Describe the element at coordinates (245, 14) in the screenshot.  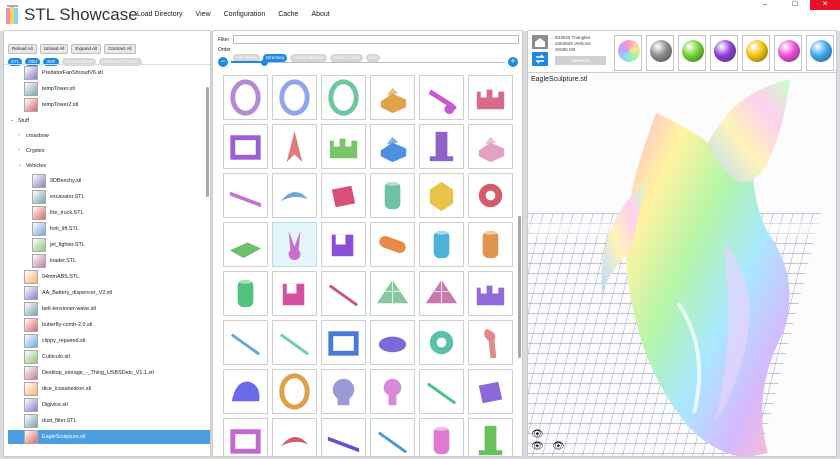
I see `menu-configuration: Configuration` at that location.